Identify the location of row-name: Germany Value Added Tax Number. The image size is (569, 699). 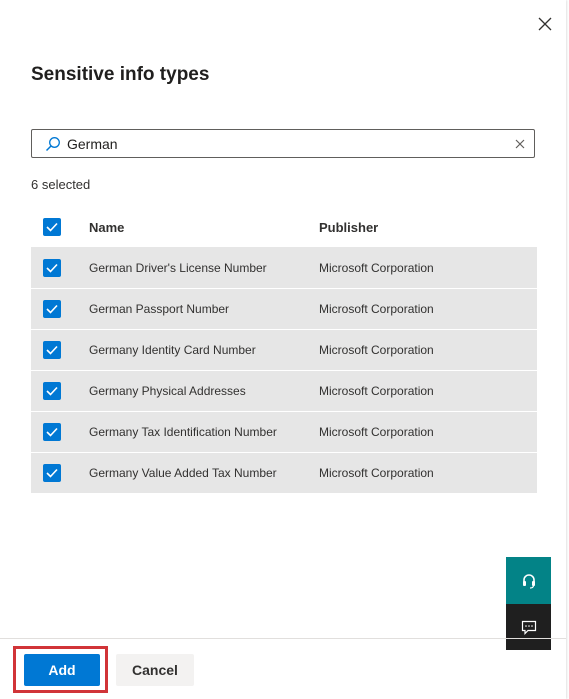
(183, 473).